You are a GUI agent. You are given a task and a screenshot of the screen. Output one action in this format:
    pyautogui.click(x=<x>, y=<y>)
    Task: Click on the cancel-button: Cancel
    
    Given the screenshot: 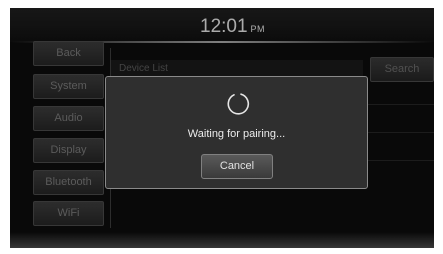 What is the action you would take?
    pyautogui.click(x=237, y=166)
    